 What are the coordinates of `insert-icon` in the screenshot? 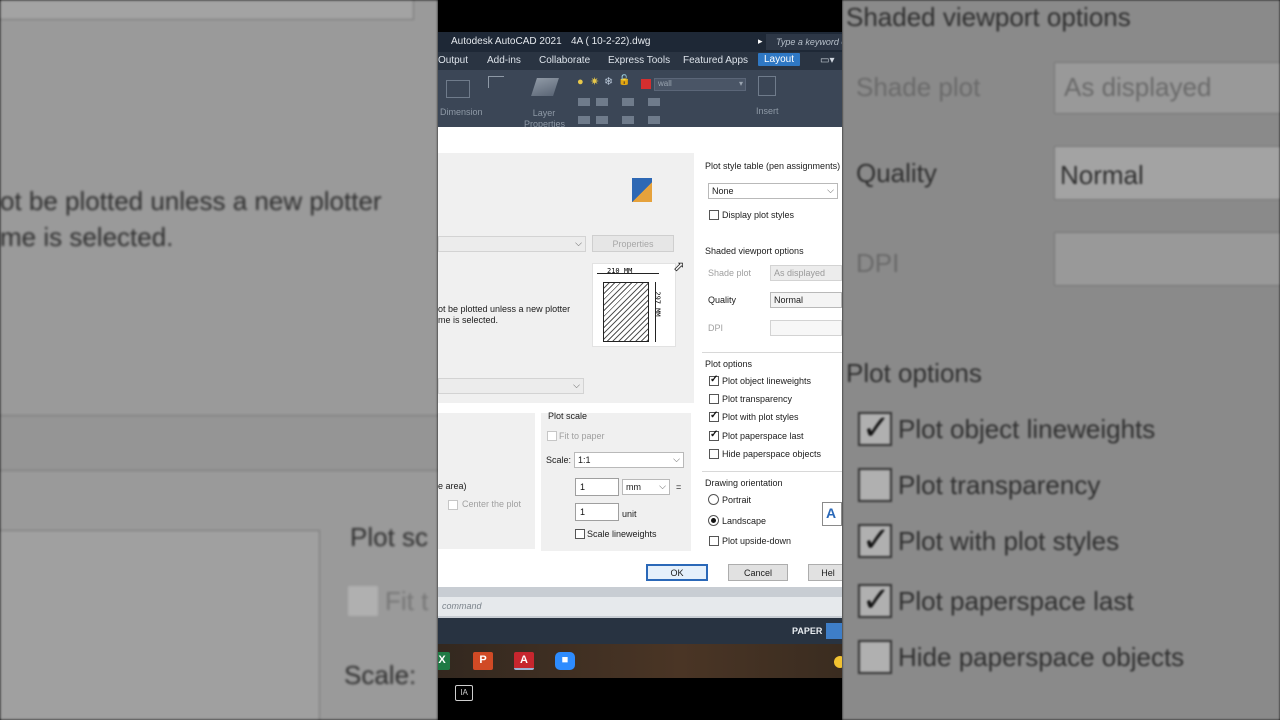 It's located at (767, 86).